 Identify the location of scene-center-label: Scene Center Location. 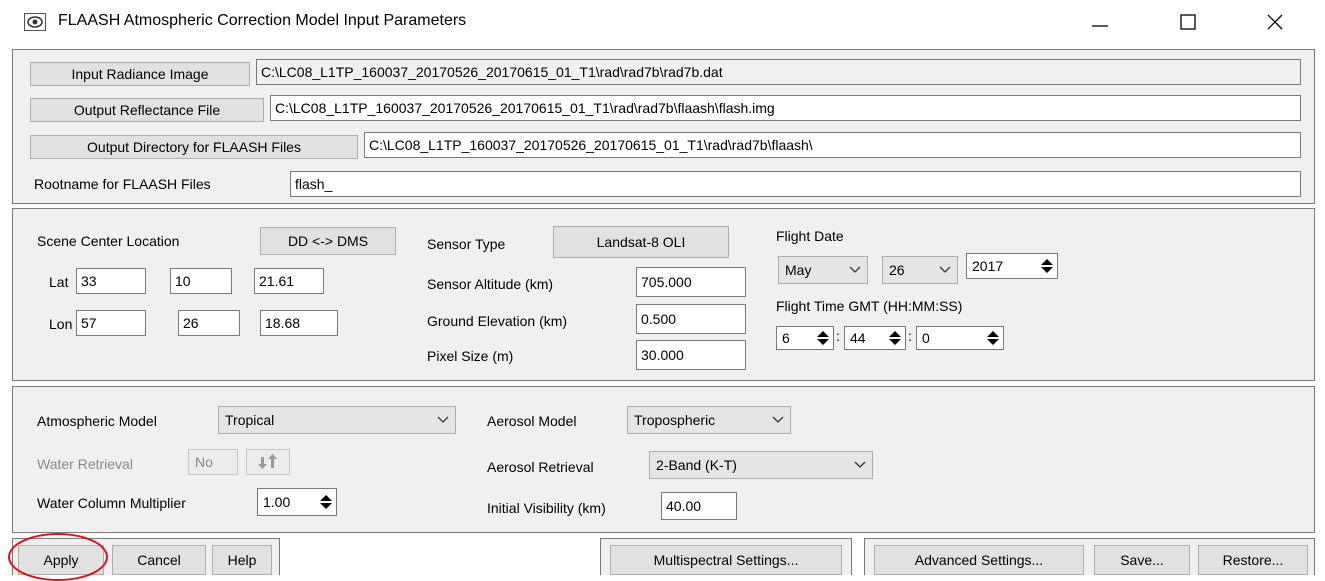
(108, 241).